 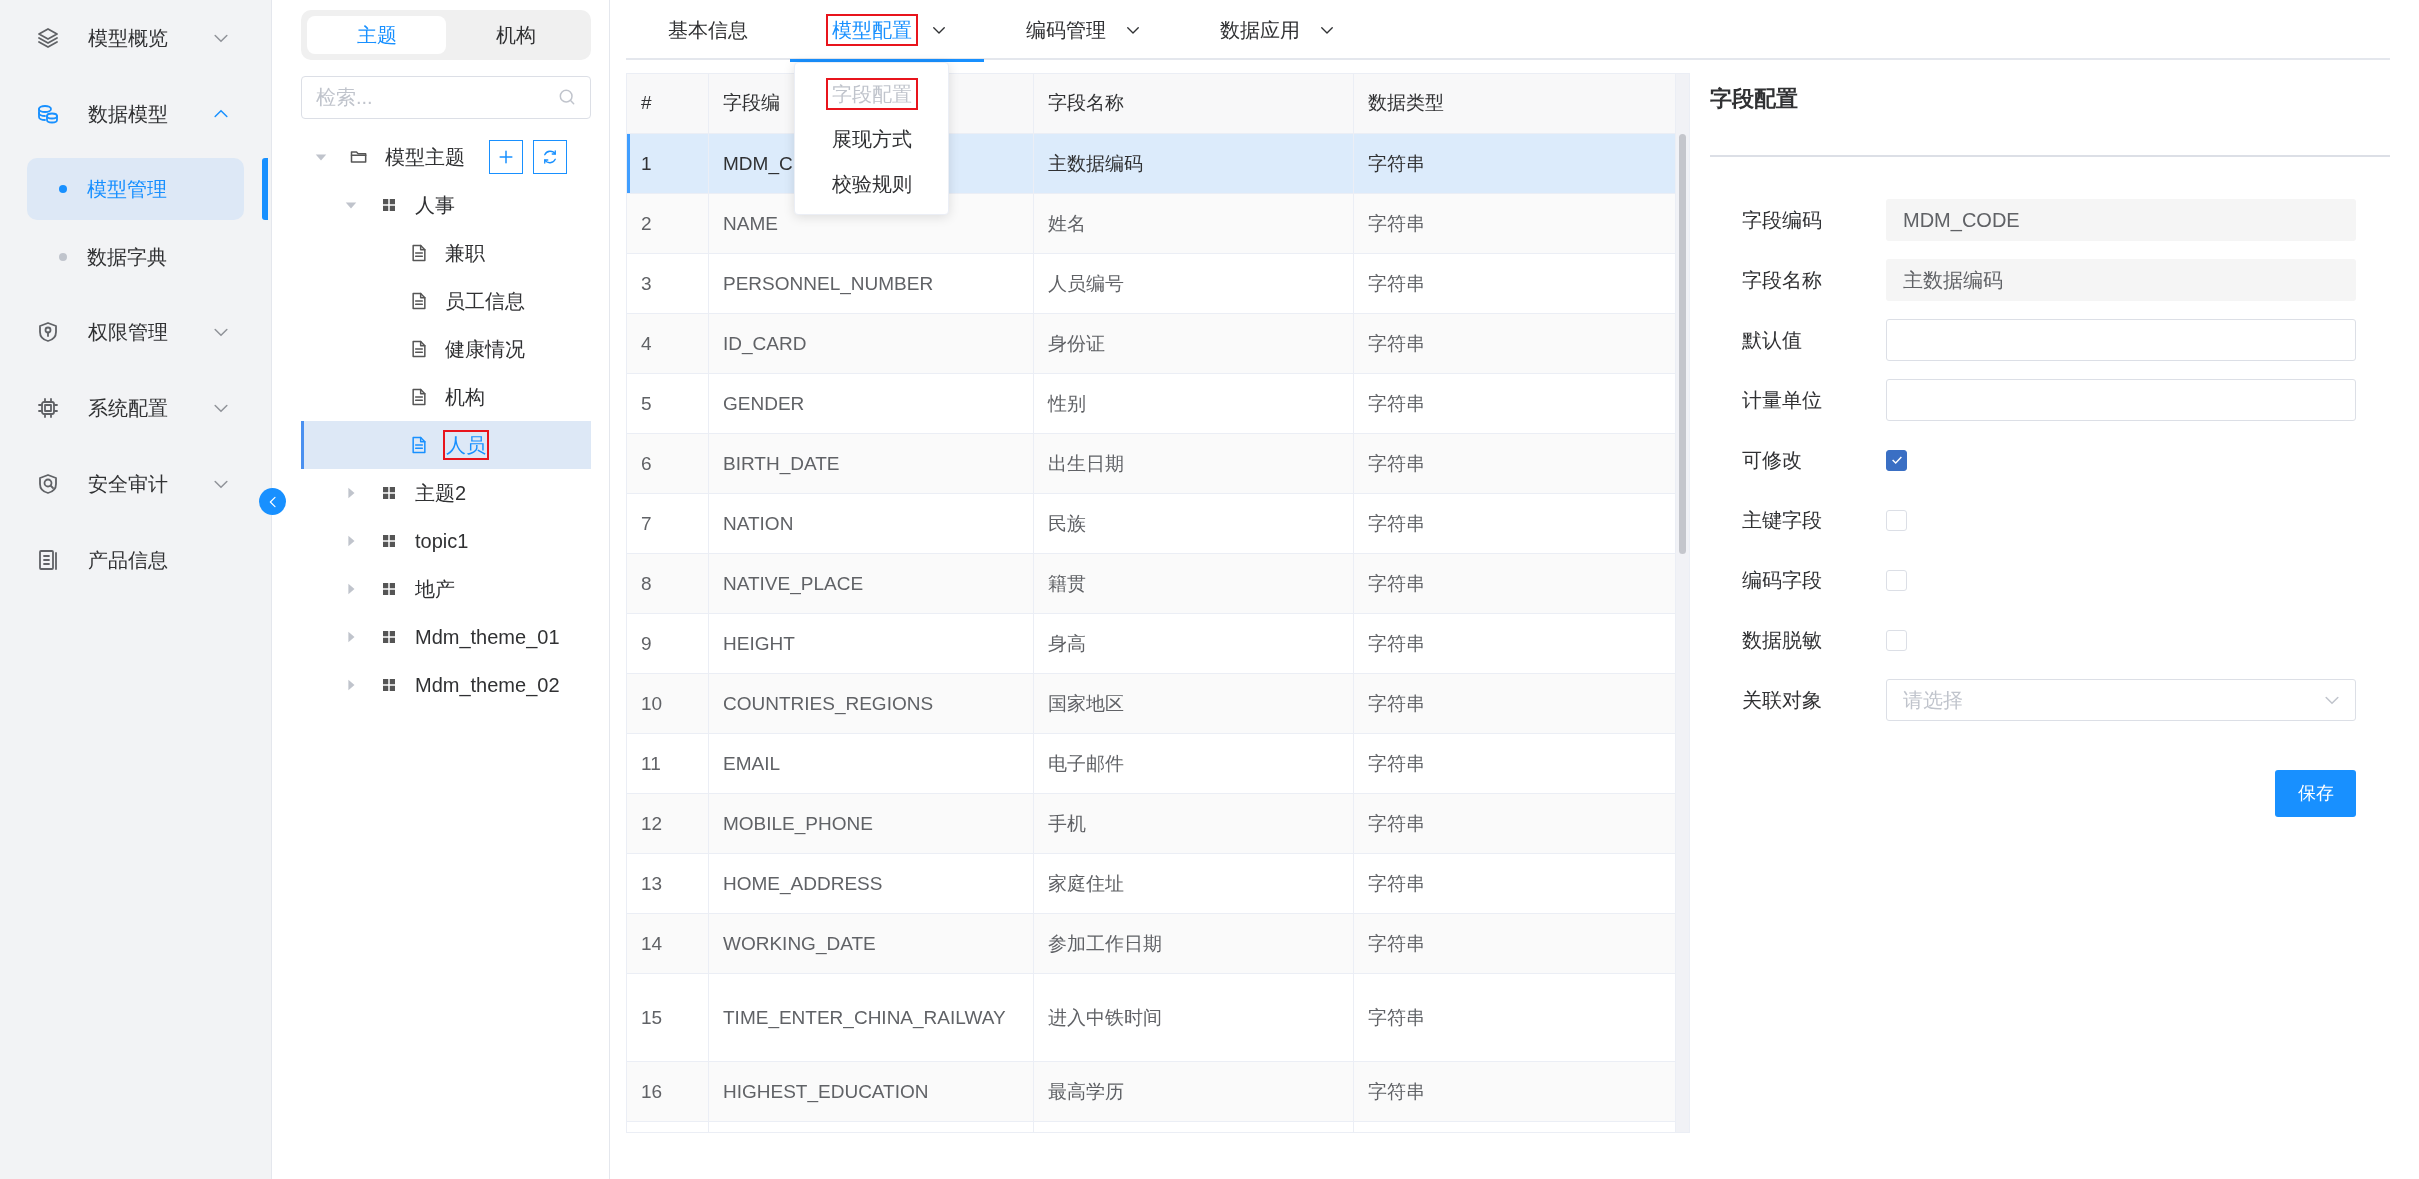 What do you see at coordinates (1194, 103) in the screenshot?
I see `column-header: 字段名称` at bounding box center [1194, 103].